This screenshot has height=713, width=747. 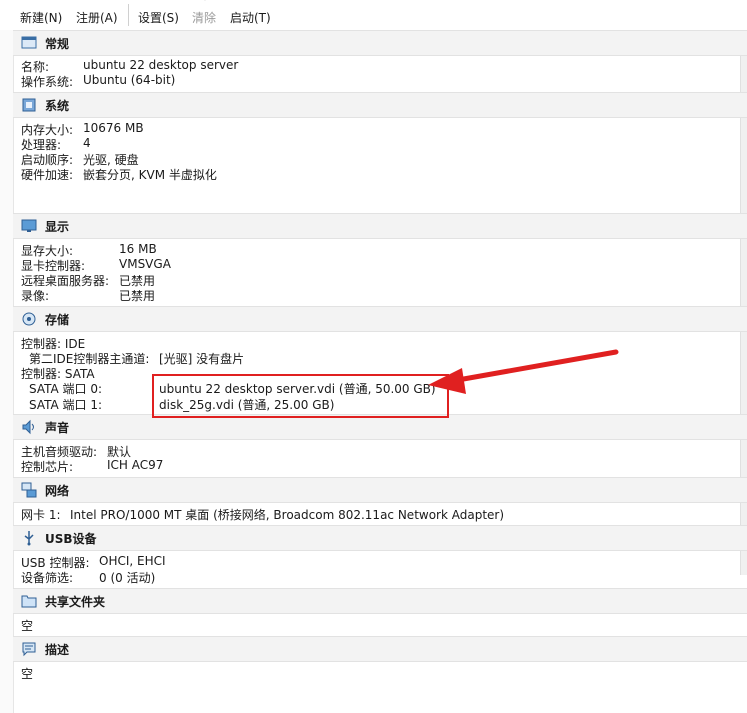 I want to click on section-storage-header: 存储, so click(x=380, y=319).